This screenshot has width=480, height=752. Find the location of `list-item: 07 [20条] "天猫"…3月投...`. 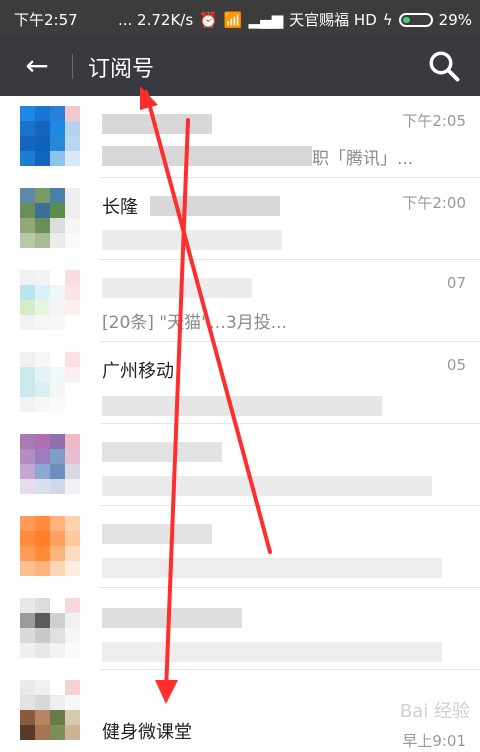

list-item: 07 [20条] "天猫"…3月投... is located at coordinates (240, 301).